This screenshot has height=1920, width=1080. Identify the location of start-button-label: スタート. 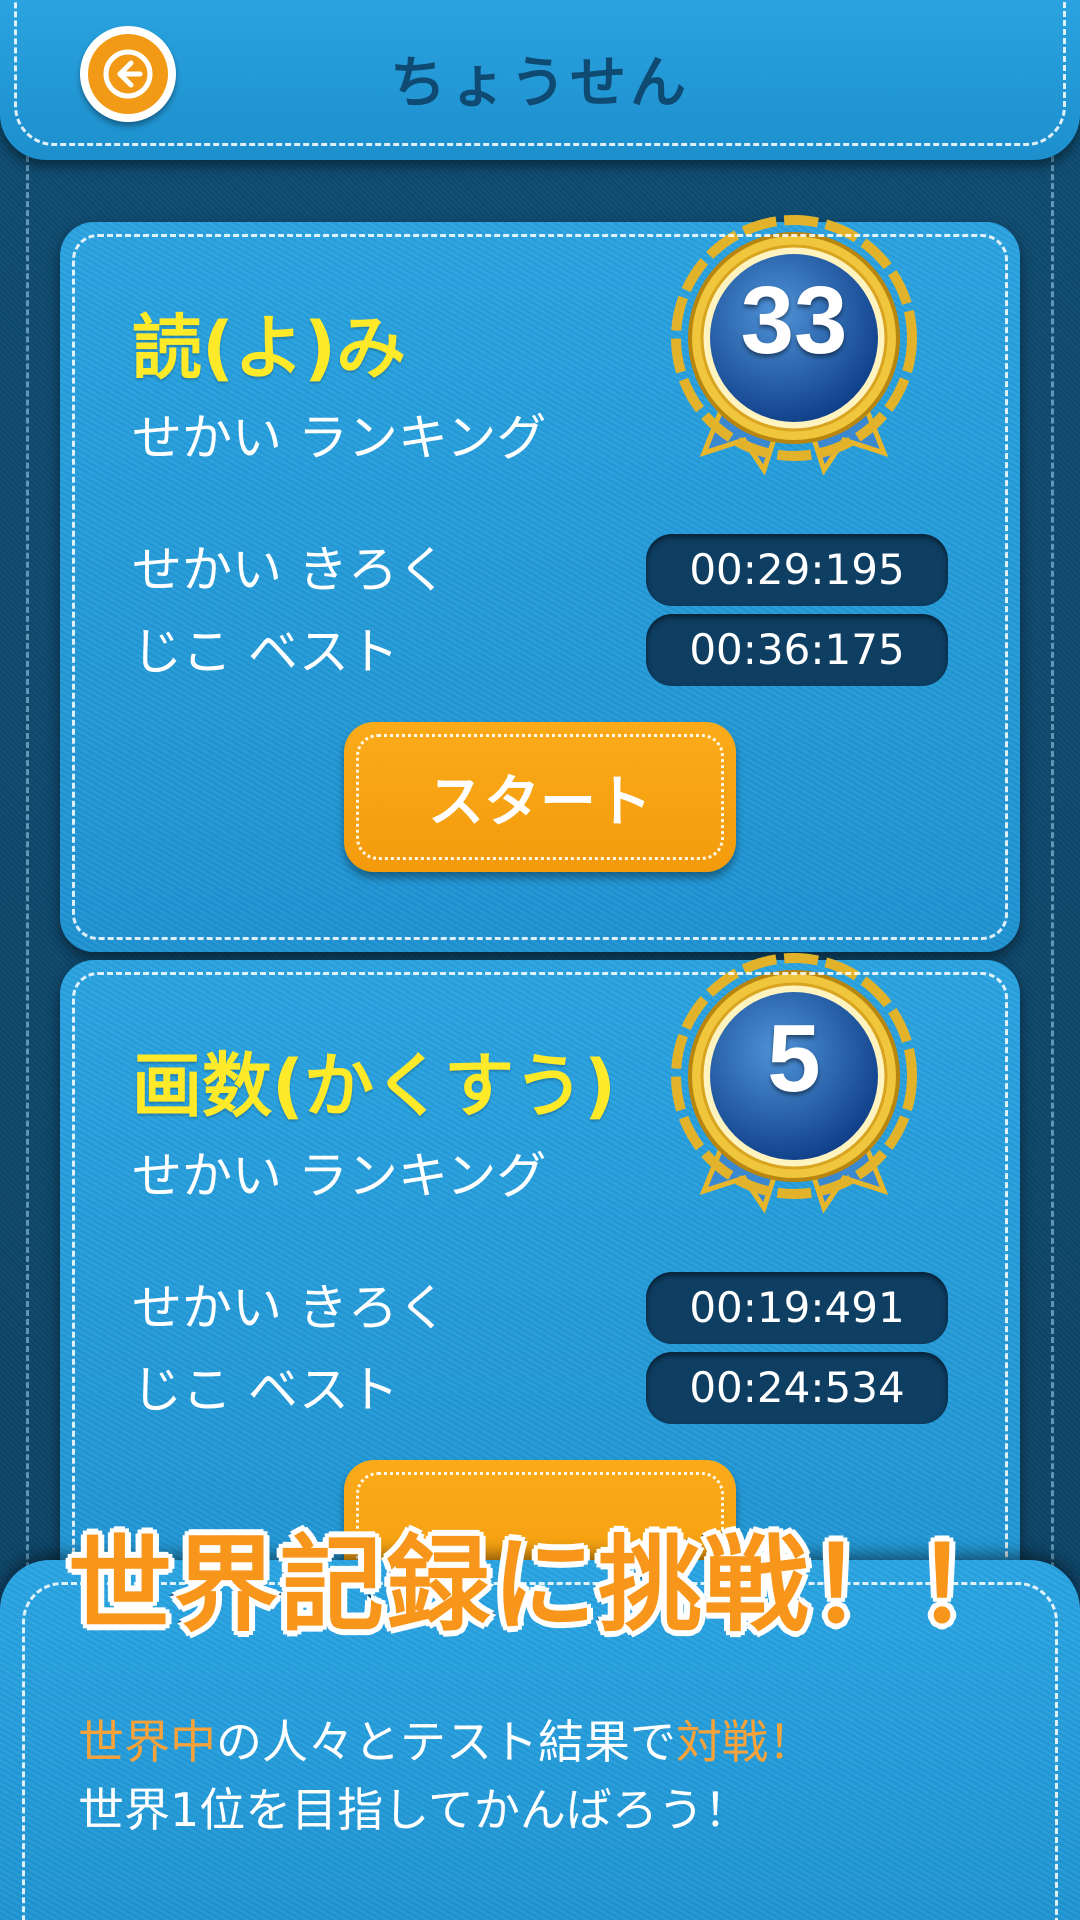
(540, 802).